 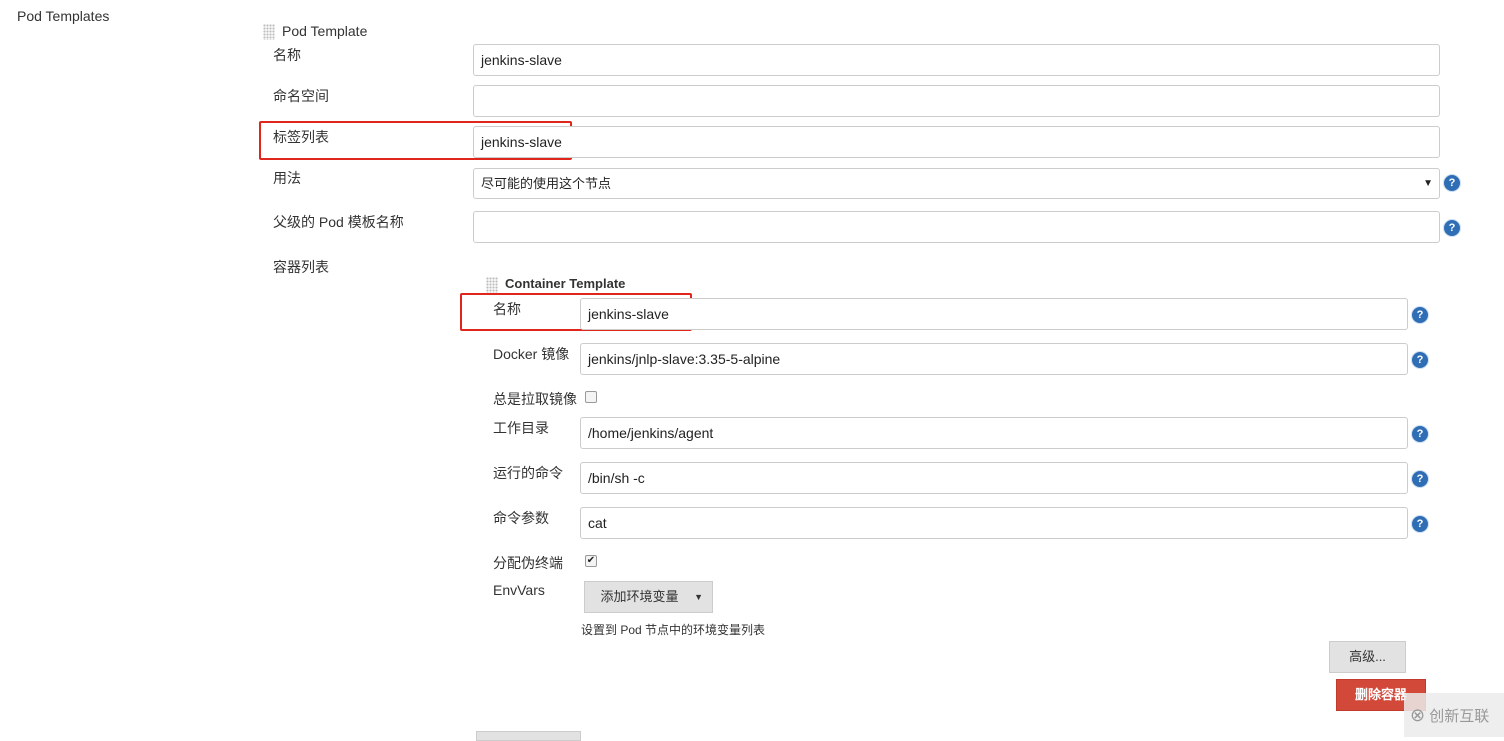 What do you see at coordinates (994, 523) in the screenshot?
I see `args-input: cat` at bounding box center [994, 523].